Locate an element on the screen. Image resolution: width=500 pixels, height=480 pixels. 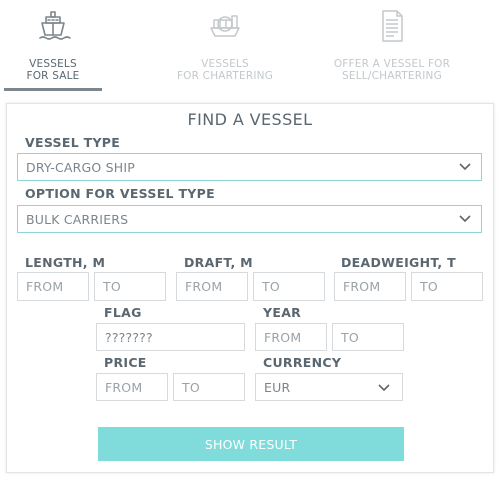
show-result-button: SHOW RESULT is located at coordinates (251, 444).